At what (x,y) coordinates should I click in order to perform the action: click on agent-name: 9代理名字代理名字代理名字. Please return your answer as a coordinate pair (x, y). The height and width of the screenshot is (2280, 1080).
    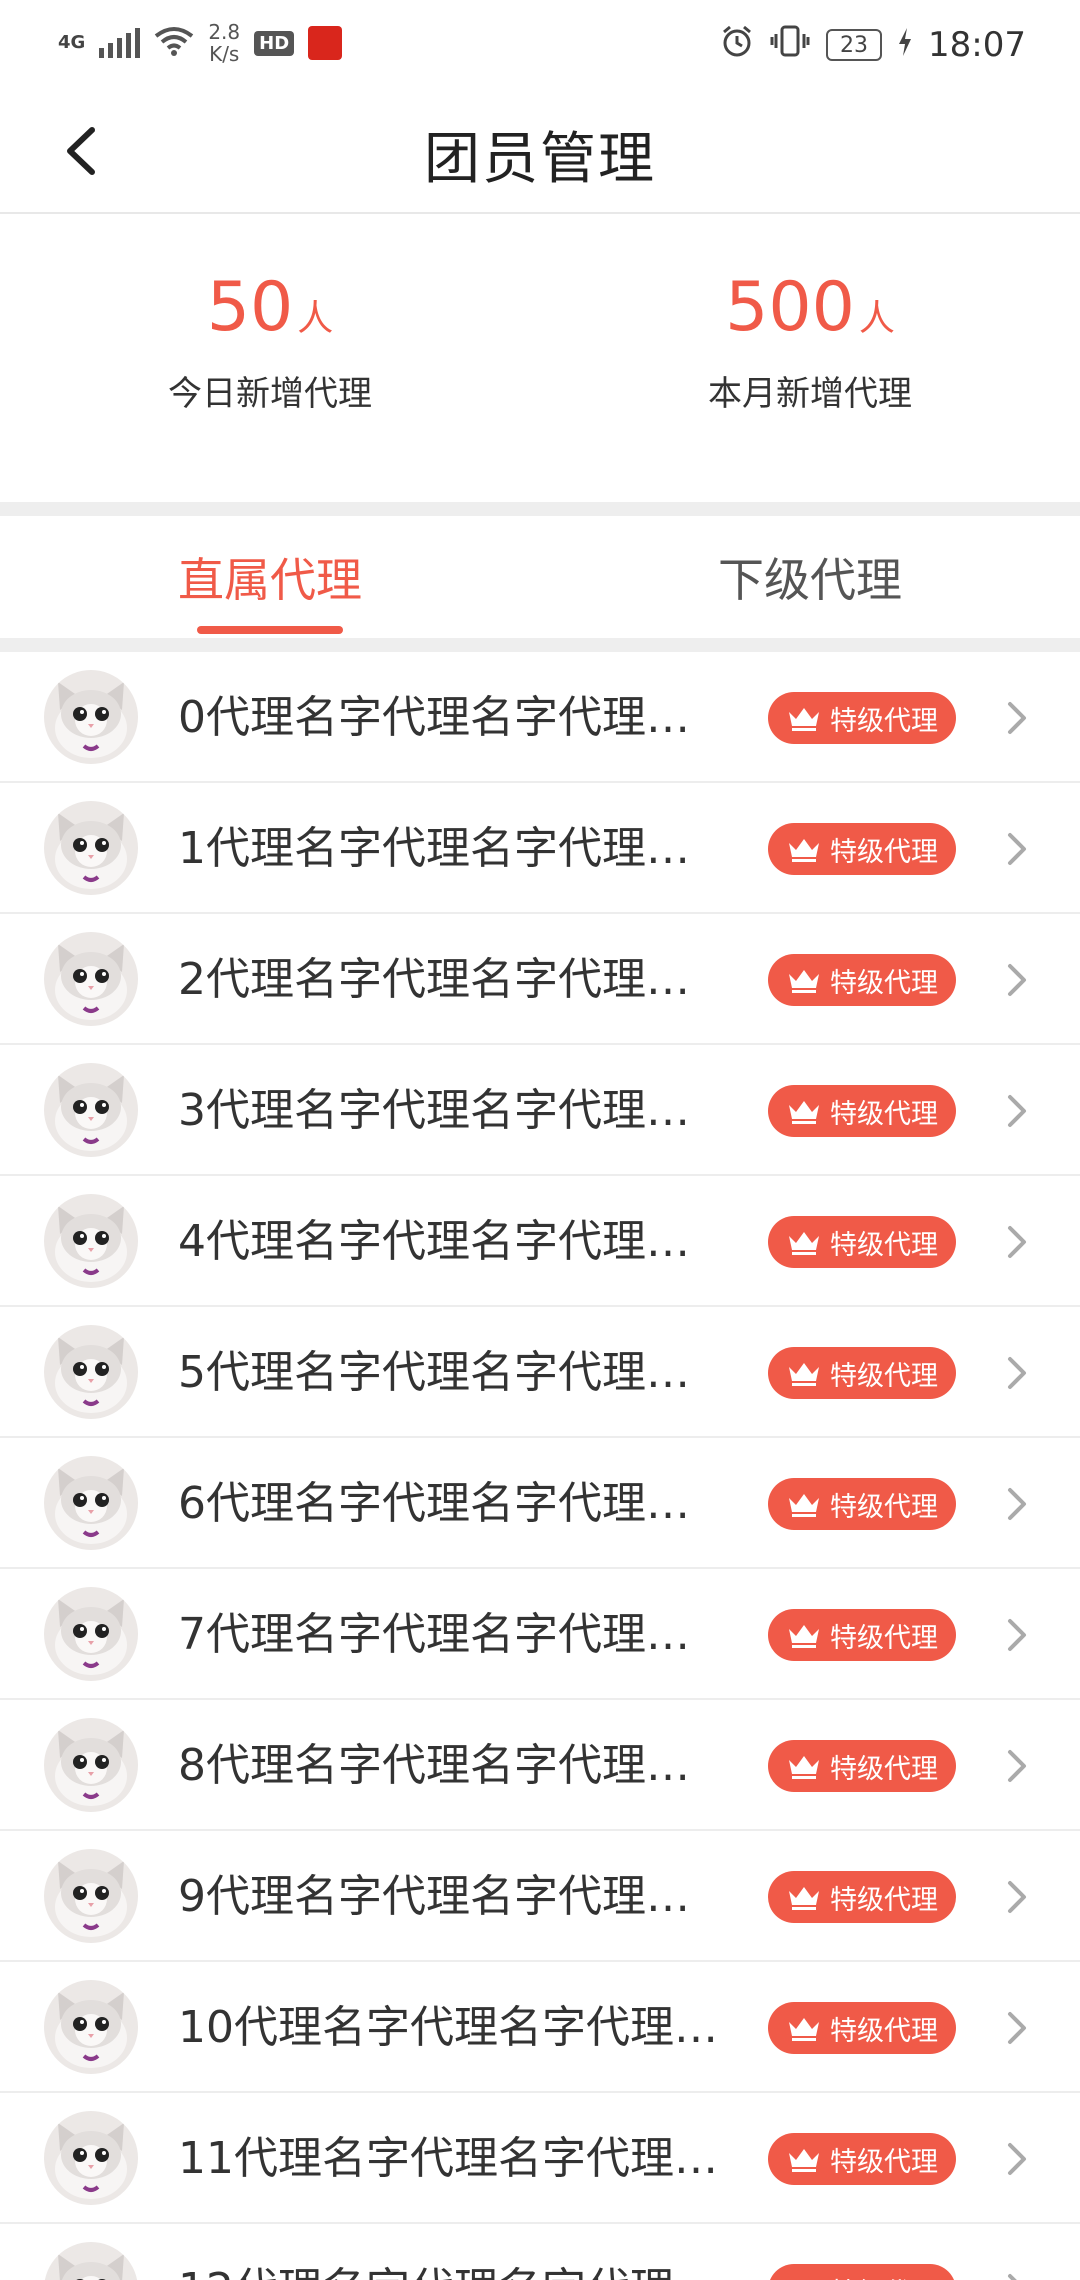
    Looking at the image, I should click on (451, 1896).